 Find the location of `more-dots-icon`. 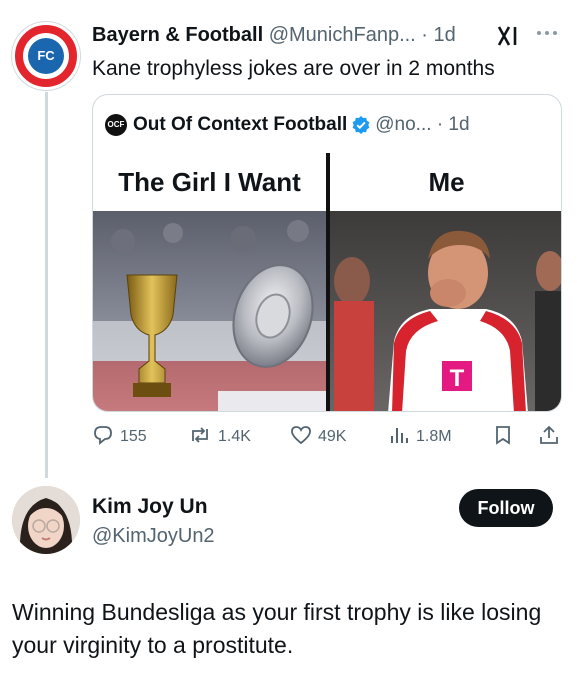

more-dots-icon is located at coordinates (547, 31).